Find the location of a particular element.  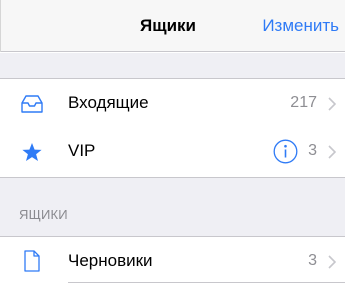

document-icon is located at coordinates (32, 261).